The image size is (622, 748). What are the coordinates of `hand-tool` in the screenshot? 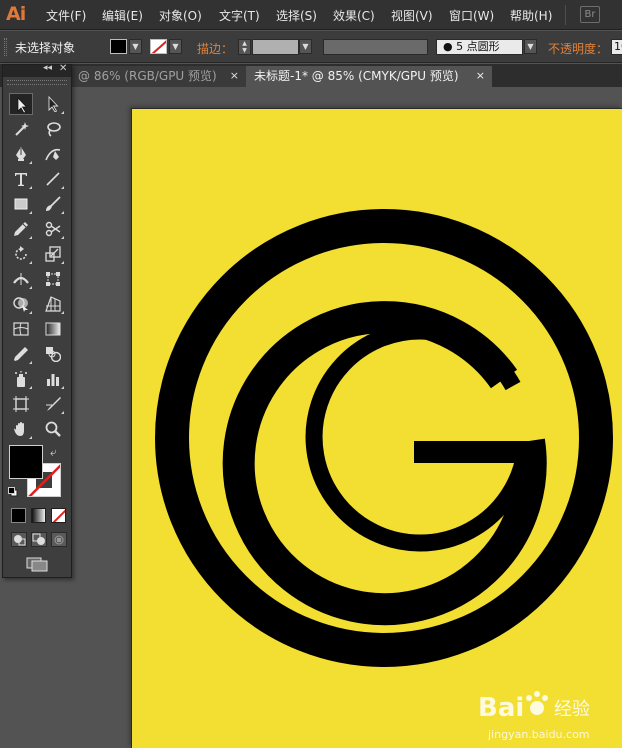 It's located at (21, 429).